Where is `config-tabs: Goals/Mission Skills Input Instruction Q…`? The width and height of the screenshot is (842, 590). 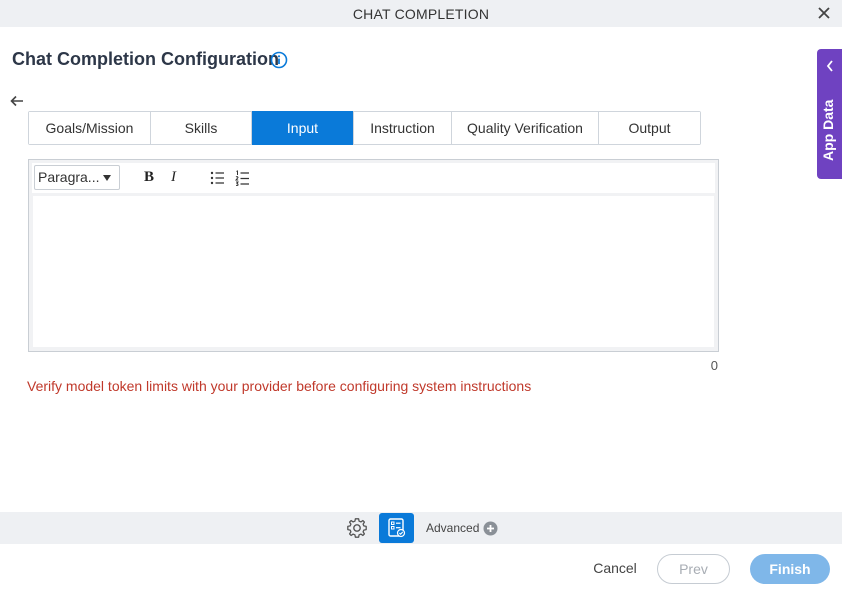 config-tabs: Goals/Mission Skills Input Instruction Q… is located at coordinates (364, 128).